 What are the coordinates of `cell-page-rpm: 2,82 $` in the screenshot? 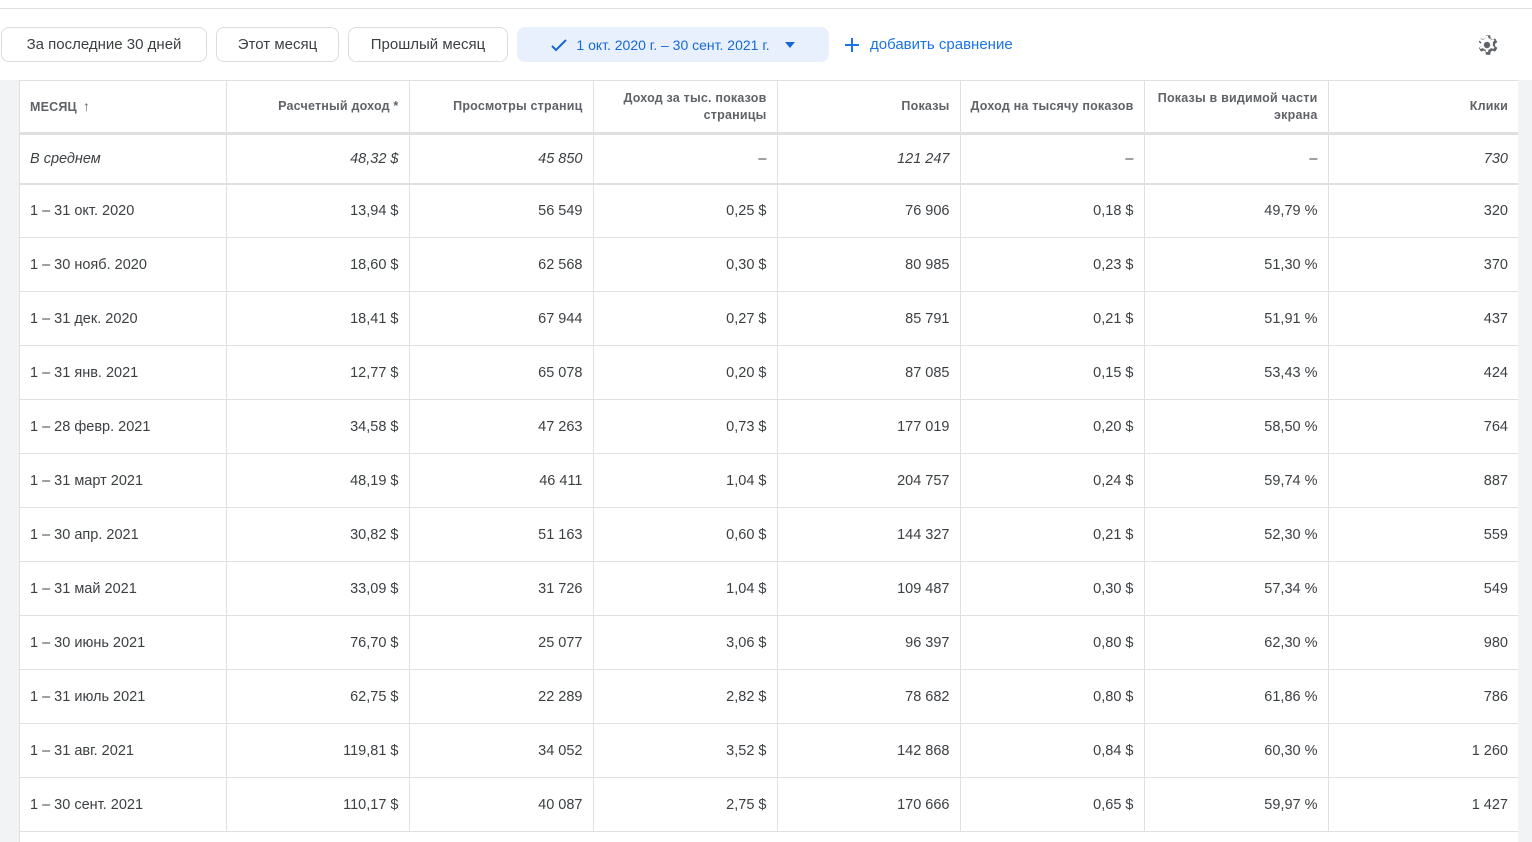 It's located at (685, 696).